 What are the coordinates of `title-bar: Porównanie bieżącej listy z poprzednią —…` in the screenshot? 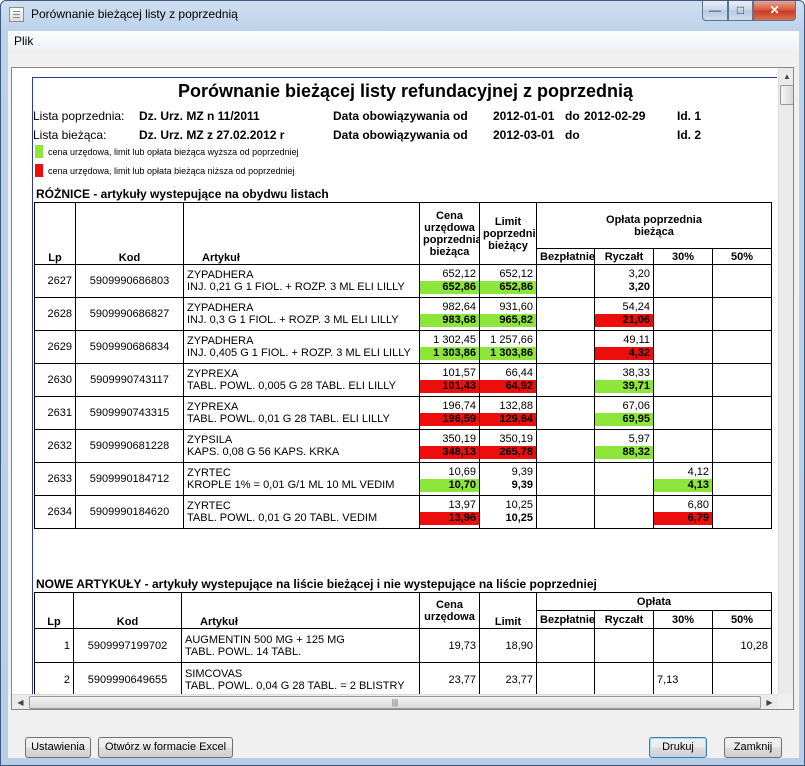 It's located at (402, 16).